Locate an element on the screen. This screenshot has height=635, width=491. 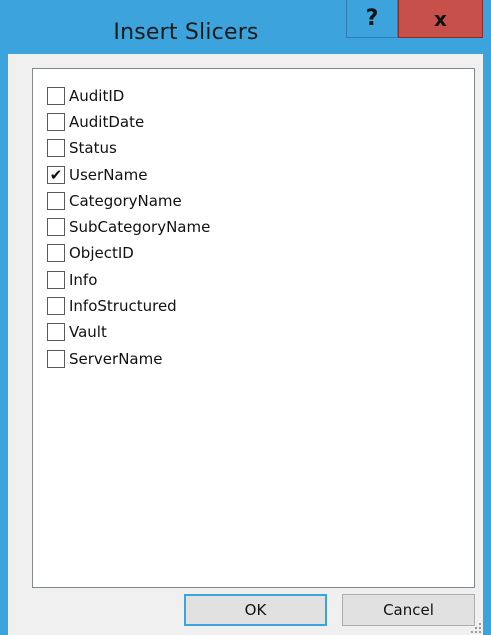
list-item-status: Status is located at coordinates (82, 148).